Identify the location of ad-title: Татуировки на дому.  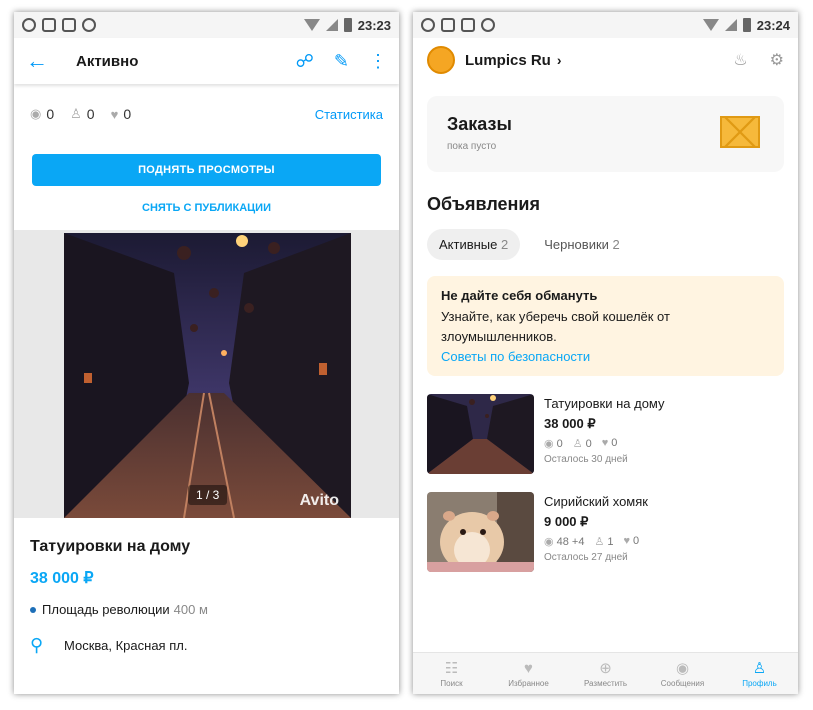
(110, 546).